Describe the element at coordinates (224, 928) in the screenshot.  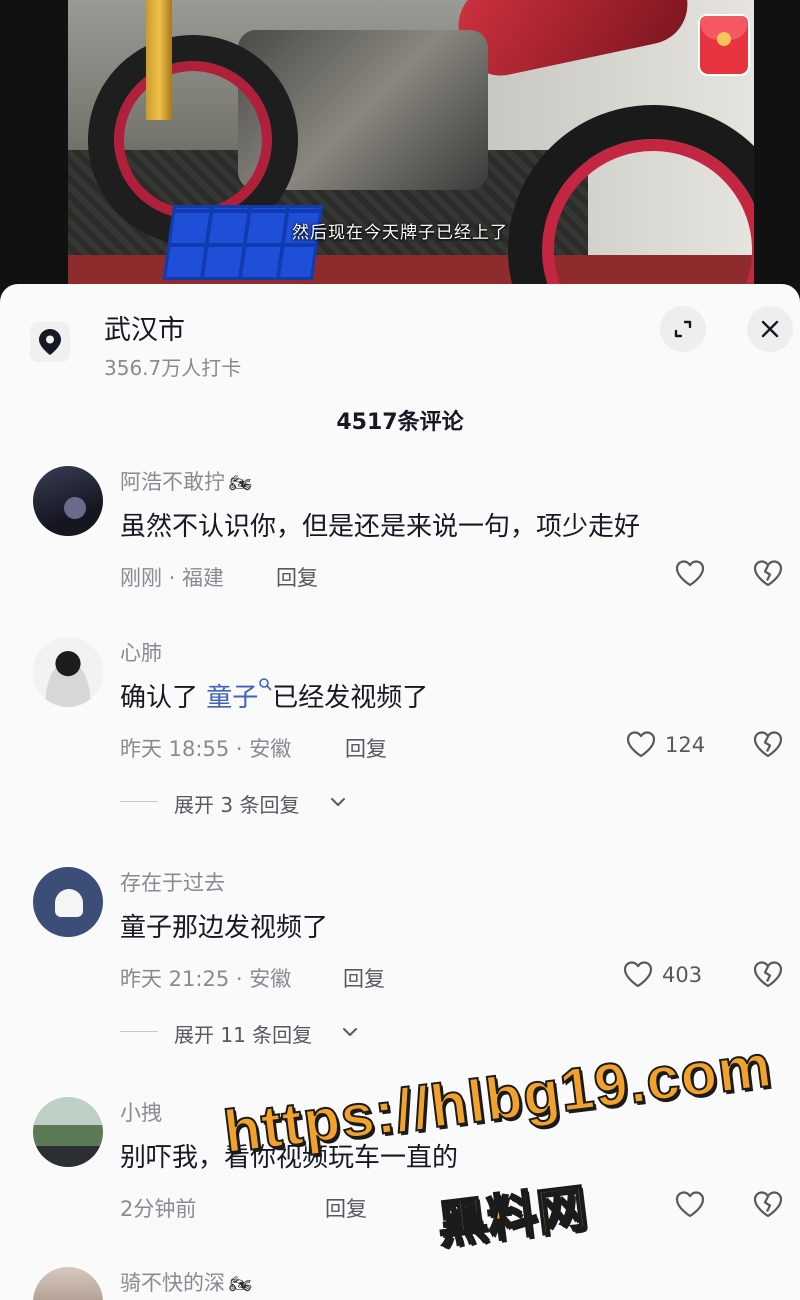
I see `comment-text: 童子那边发视频了` at that location.